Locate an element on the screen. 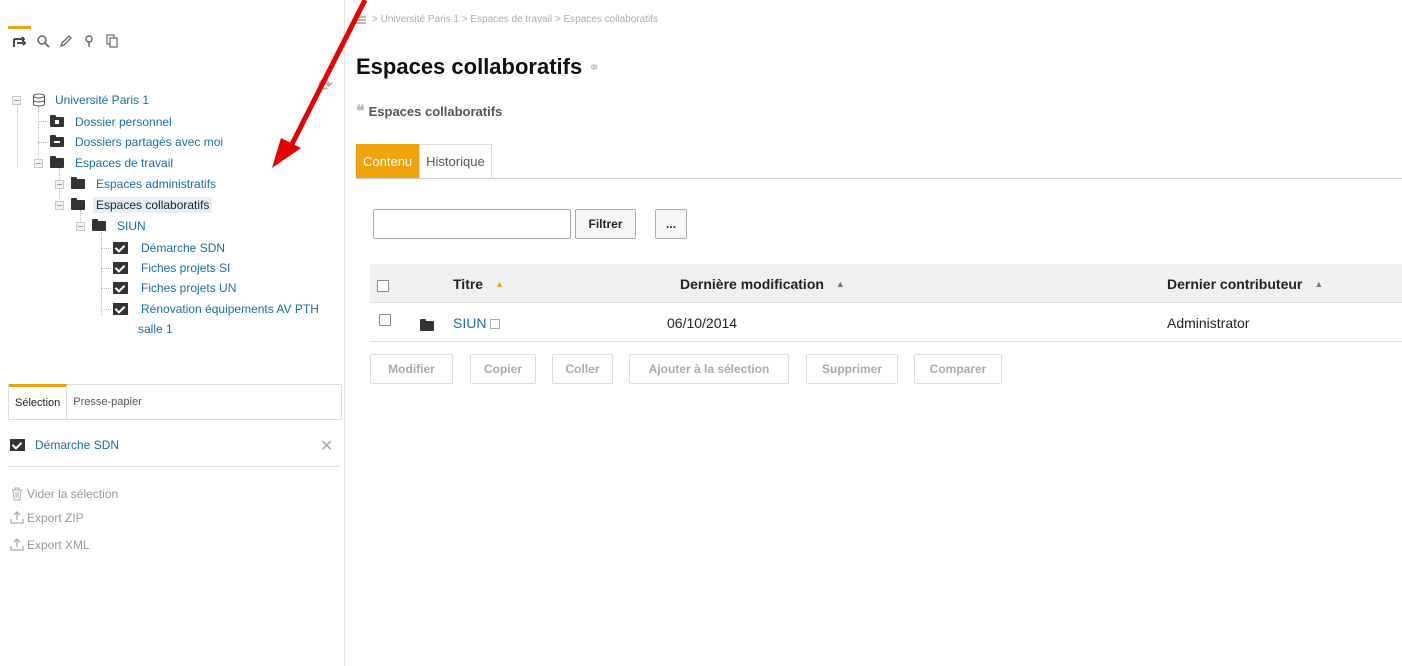  coller-button: Coller is located at coordinates (582, 369).